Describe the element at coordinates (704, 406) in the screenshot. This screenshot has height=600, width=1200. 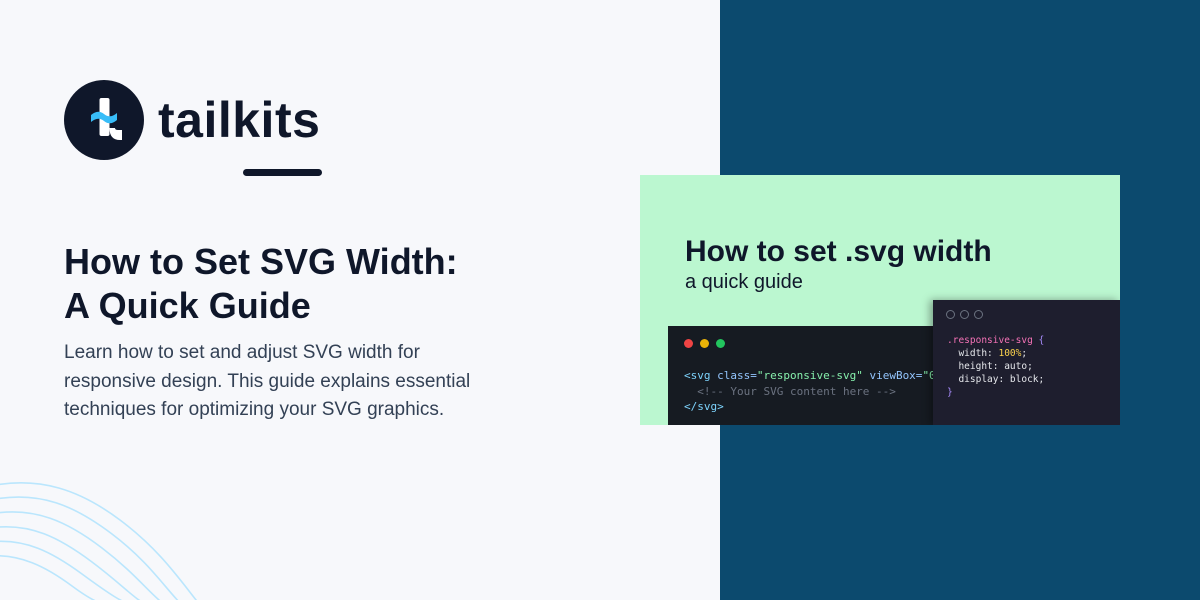
I see `code-line-3: </svg>` at that location.